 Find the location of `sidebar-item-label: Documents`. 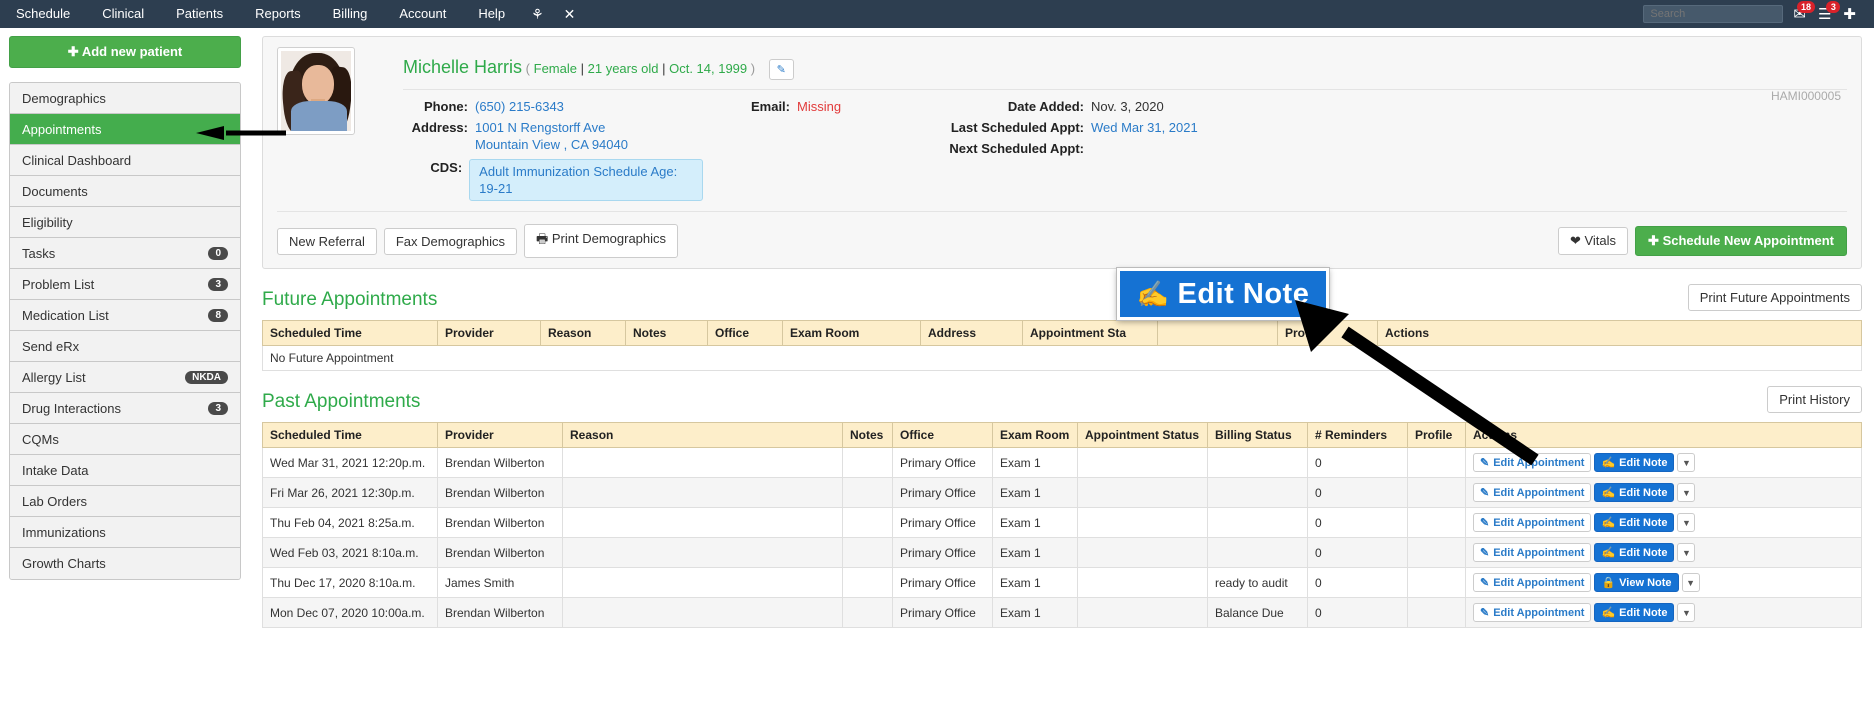

sidebar-item-label: Documents is located at coordinates (55, 191).